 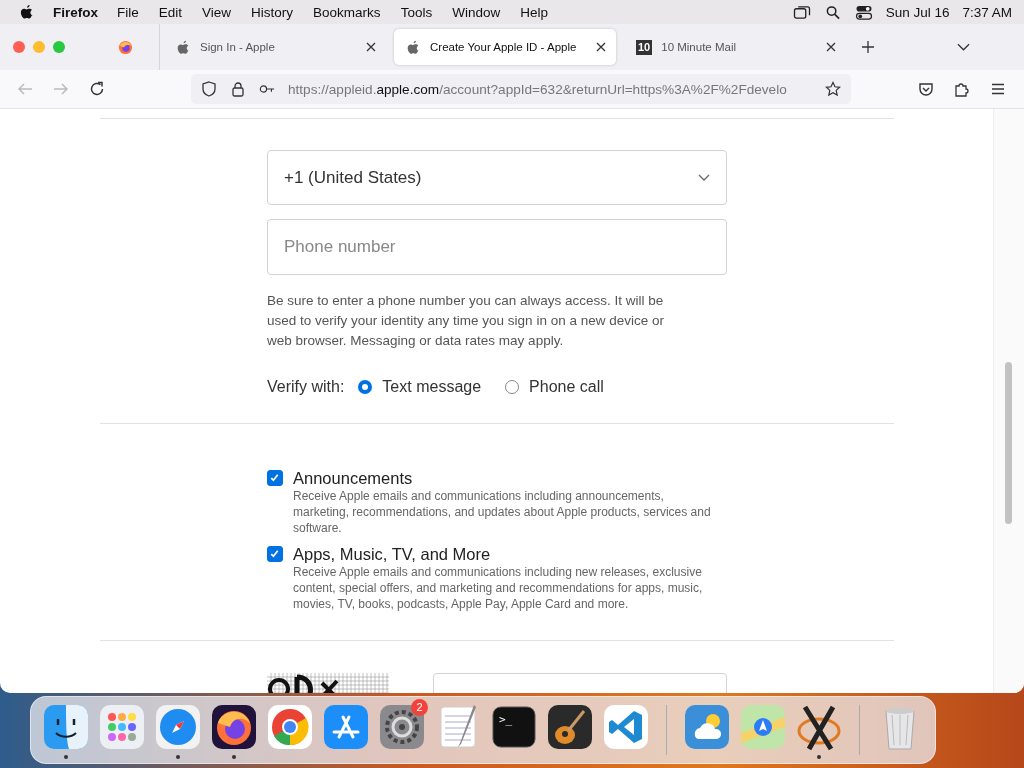 I want to click on notification-badge: 2, so click(x=419, y=707).